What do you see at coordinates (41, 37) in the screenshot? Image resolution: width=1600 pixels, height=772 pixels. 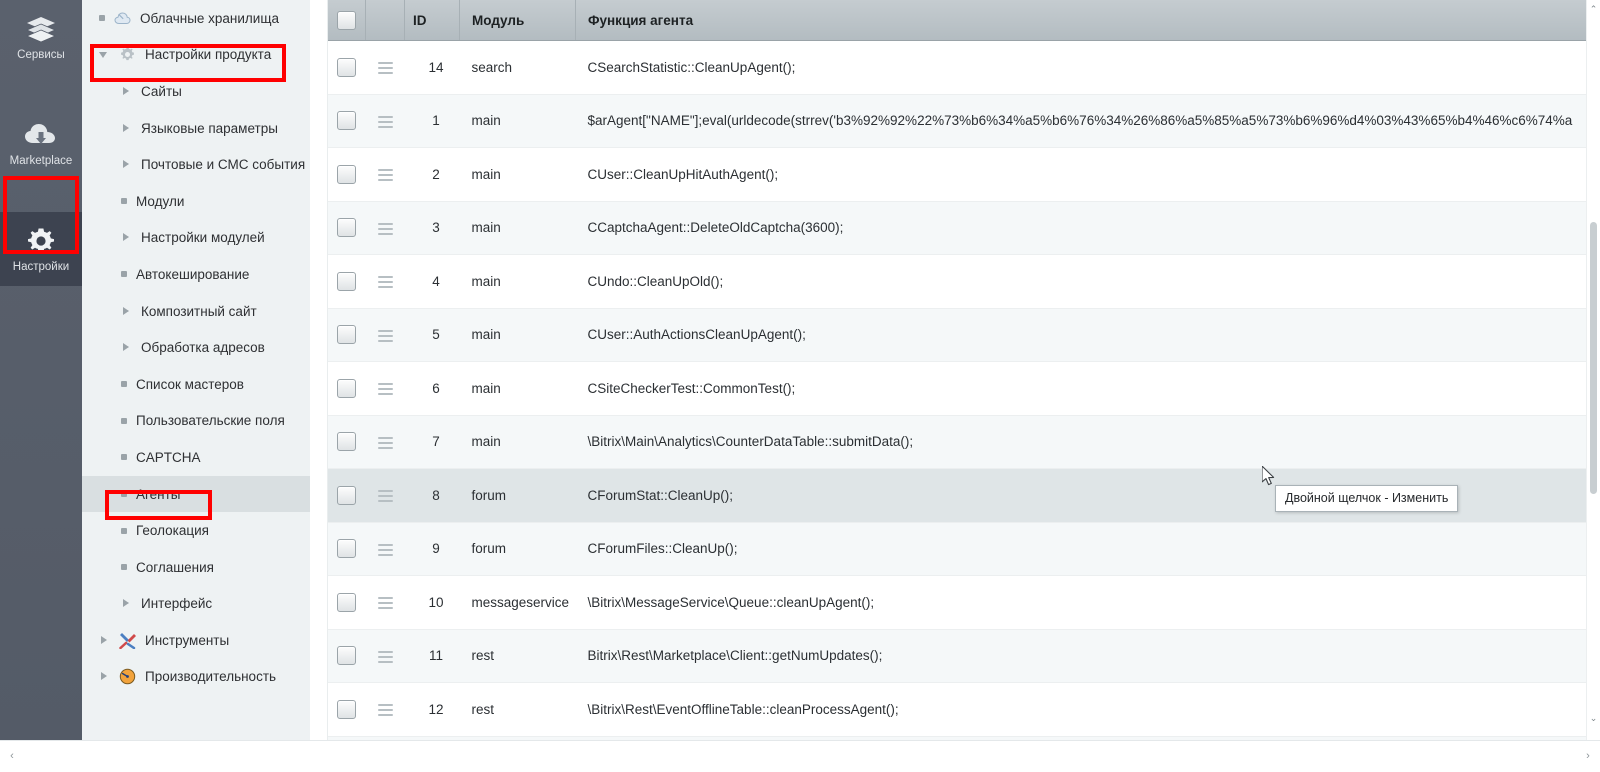 I see `rail-item-services: Сервисы` at bounding box center [41, 37].